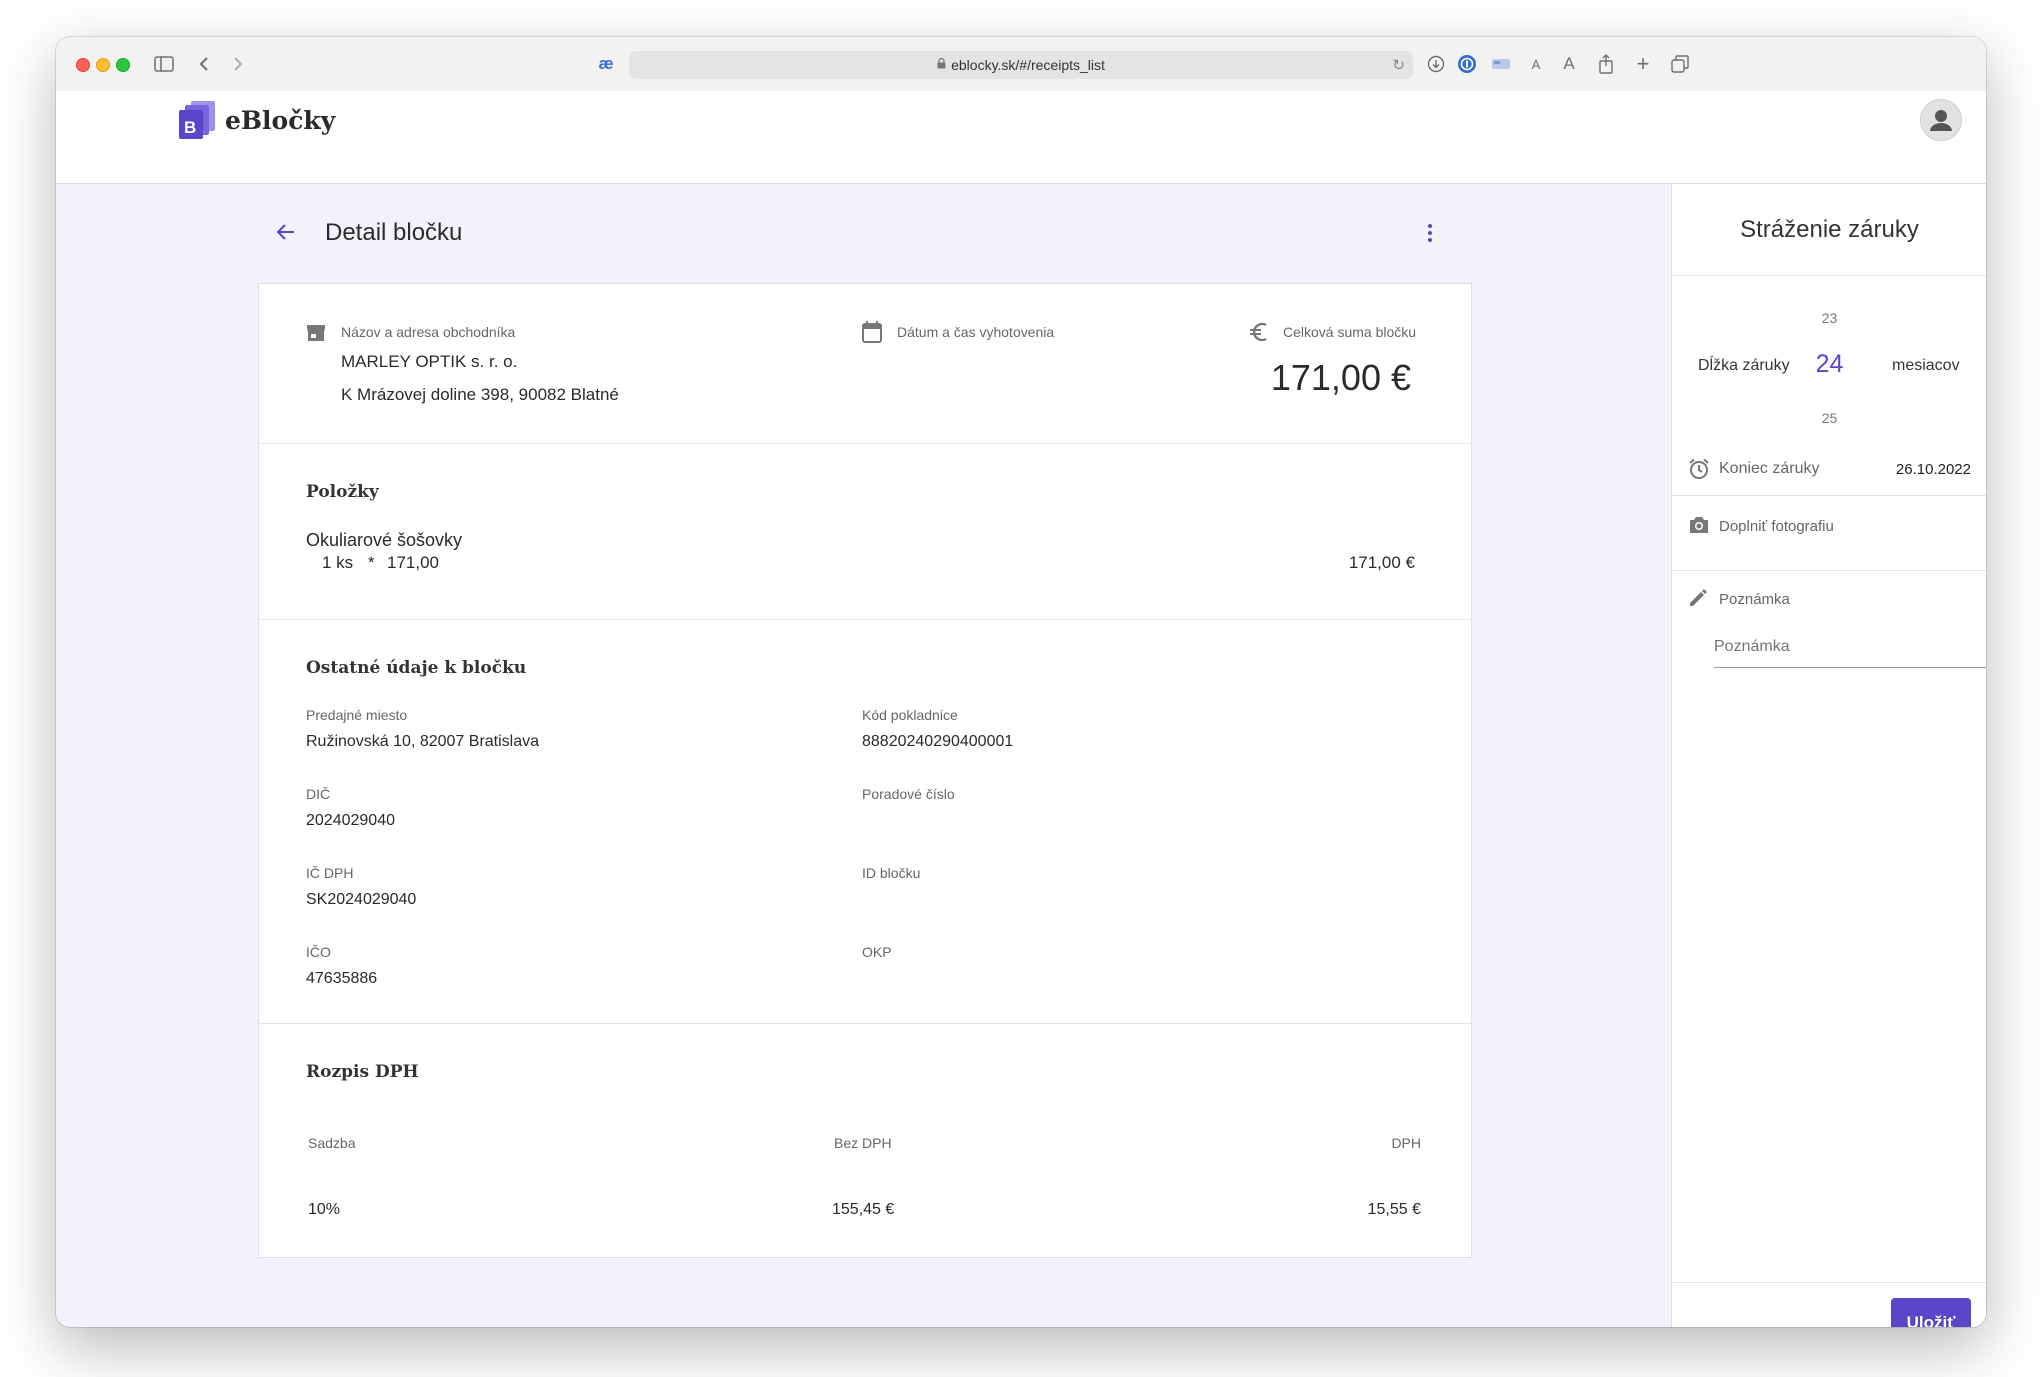 The width and height of the screenshot is (2042, 1377). I want to click on field-label-poradove-cislo: Poradové číslo, so click(908, 794).